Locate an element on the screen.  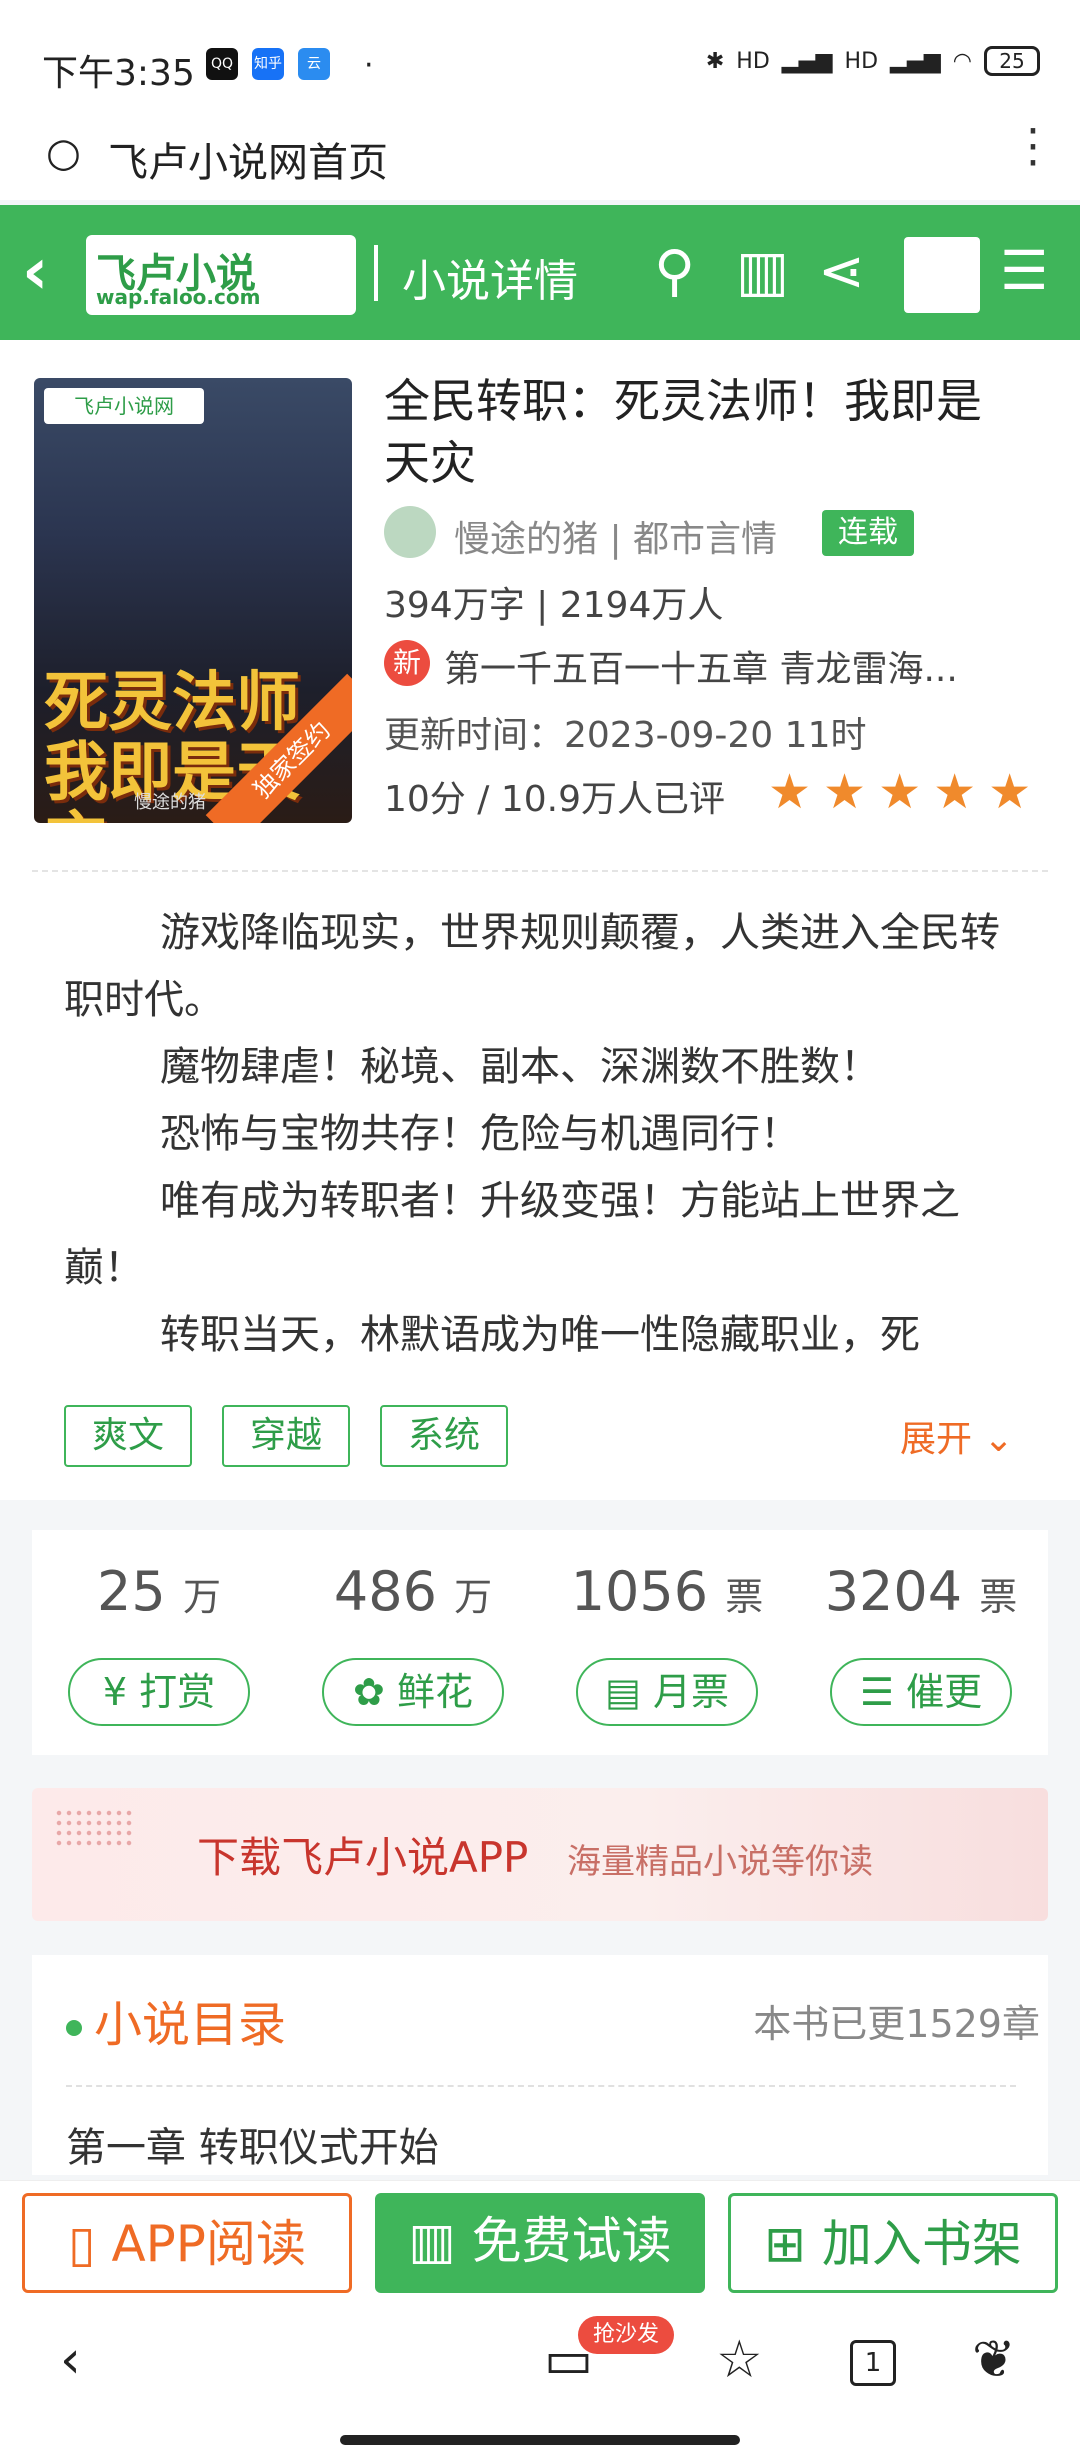
zhihu-icon: 知乎 is located at coordinates (268, 64).